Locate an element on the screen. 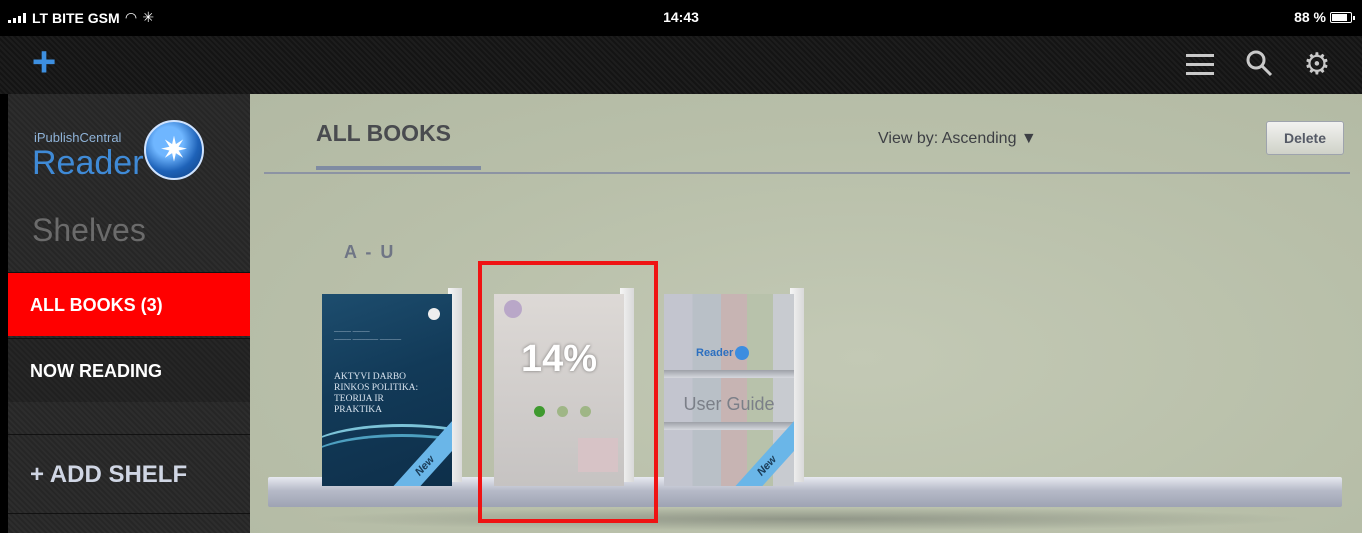 The height and width of the screenshot is (533, 1362). search-icon is located at coordinates (1259, 63).